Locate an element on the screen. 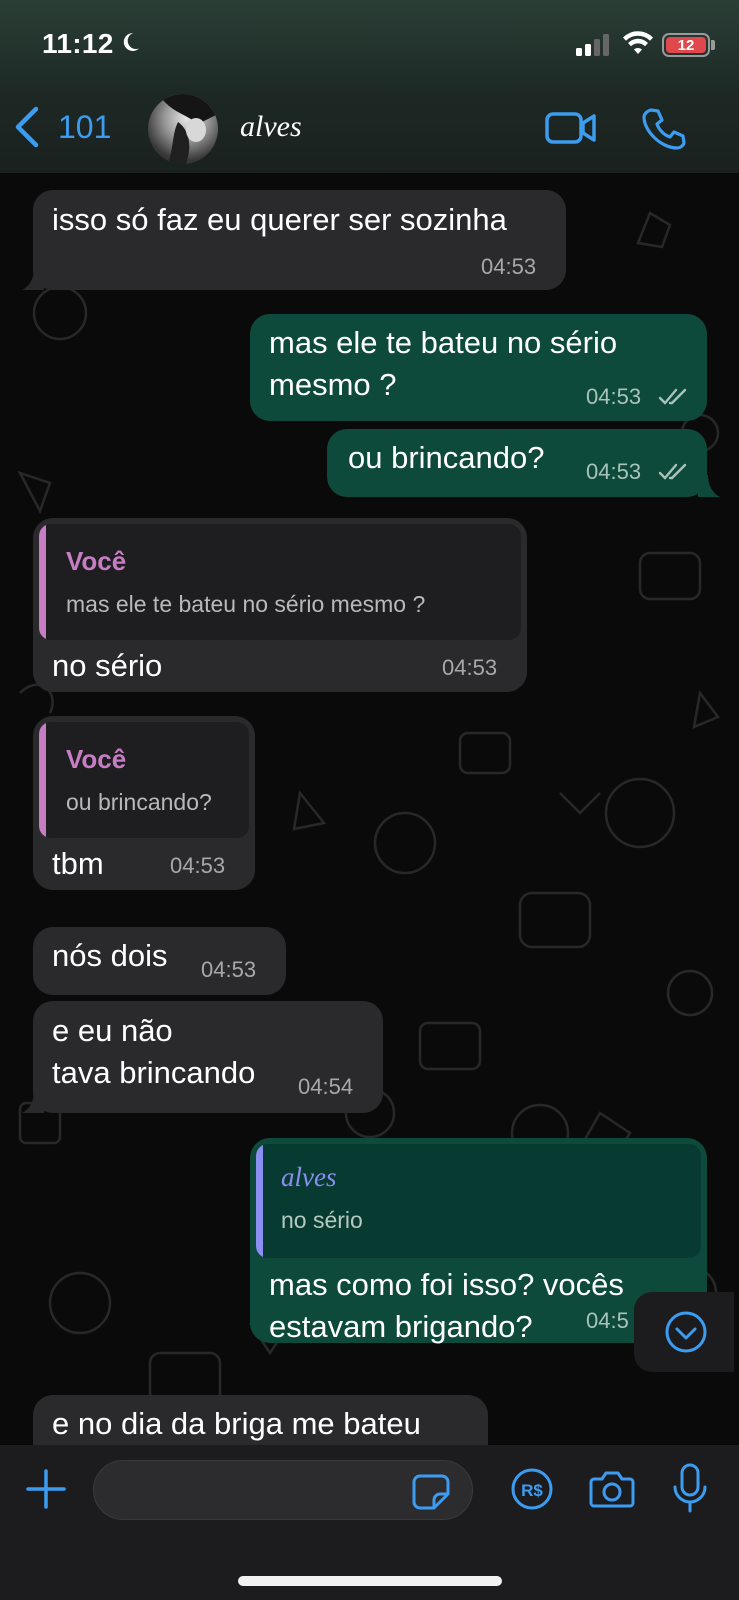 The image size is (739, 1600). avatar-photo is located at coordinates (188, 129).